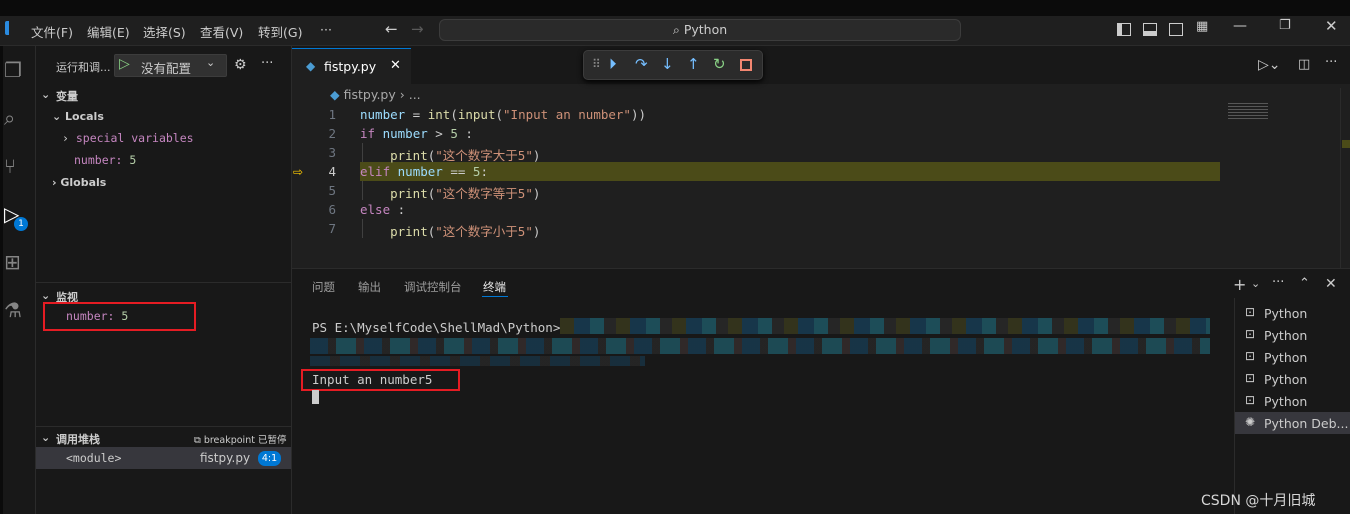 The width and height of the screenshot is (1350, 514). What do you see at coordinates (1124, 29) in the screenshot?
I see `toggle-sidebar-icon` at bounding box center [1124, 29].